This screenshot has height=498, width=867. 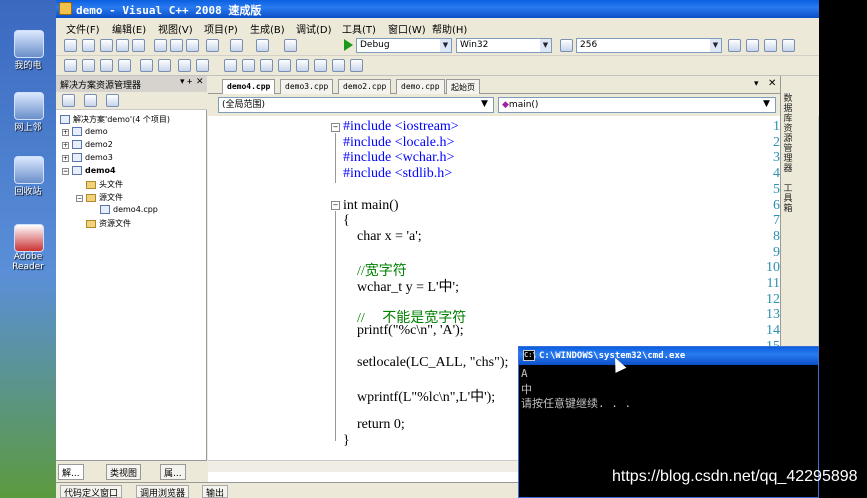 I want to click on menu-edit: 编辑(E), so click(x=129, y=28).